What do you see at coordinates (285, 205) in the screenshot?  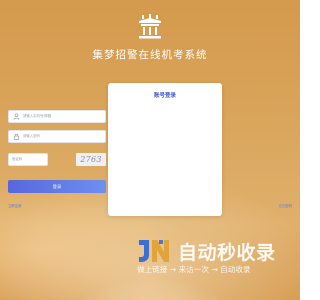 I see `forgot-password-link: 忘记密码` at bounding box center [285, 205].